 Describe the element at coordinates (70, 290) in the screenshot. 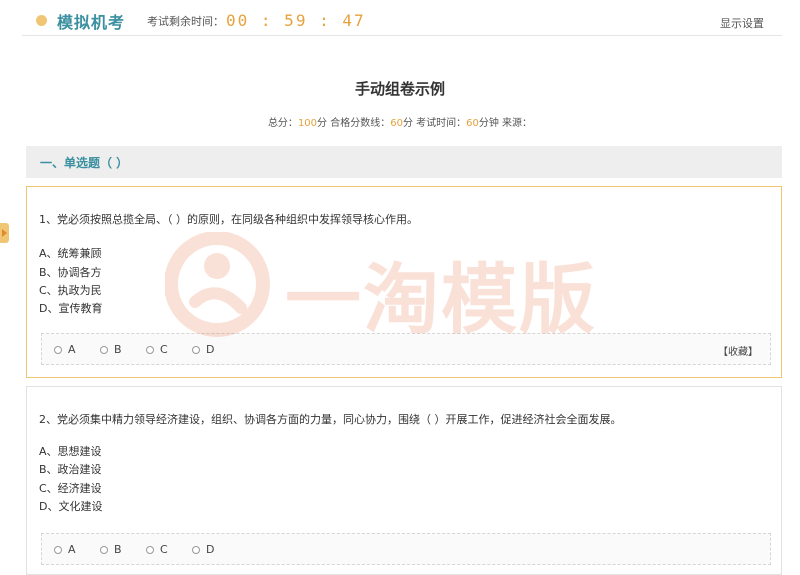

I see `option-c: C、执政为民` at that location.